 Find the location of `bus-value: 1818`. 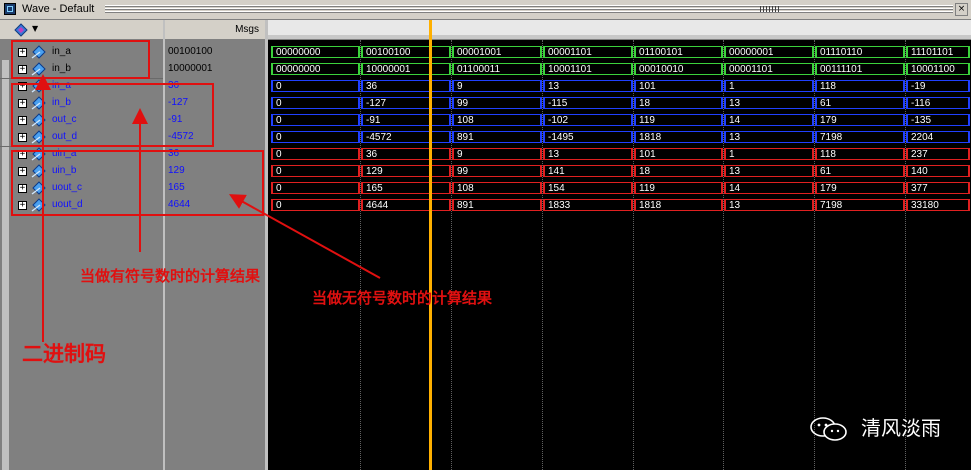

bus-value: 1818 is located at coordinates (650, 137).